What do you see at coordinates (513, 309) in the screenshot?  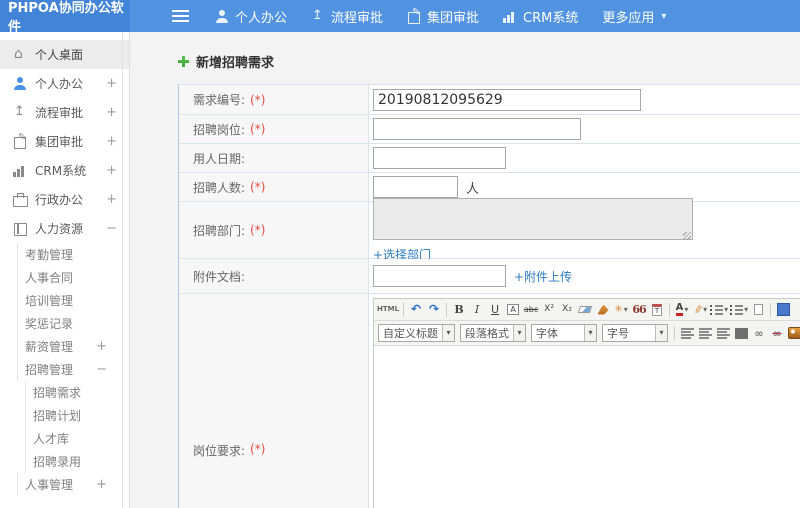 I see `font-style-icon: A` at bounding box center [513, 309].